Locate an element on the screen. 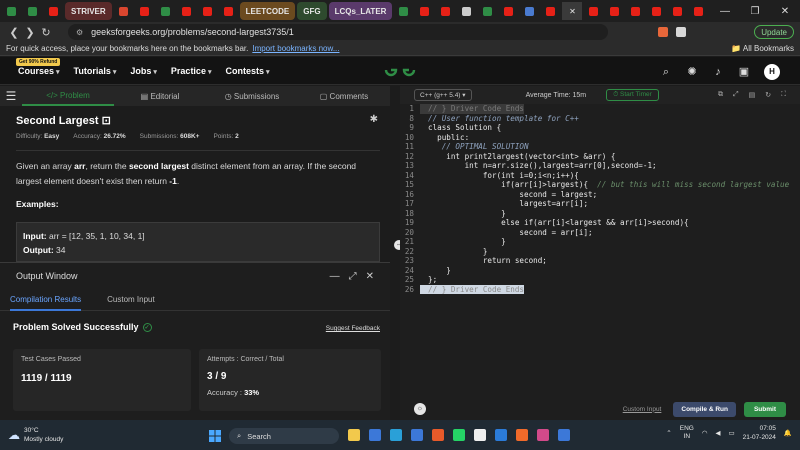 The height and width of the screenshot is (450, 800). bug-report-icon: ✱ is located at coordinates (374, 119).